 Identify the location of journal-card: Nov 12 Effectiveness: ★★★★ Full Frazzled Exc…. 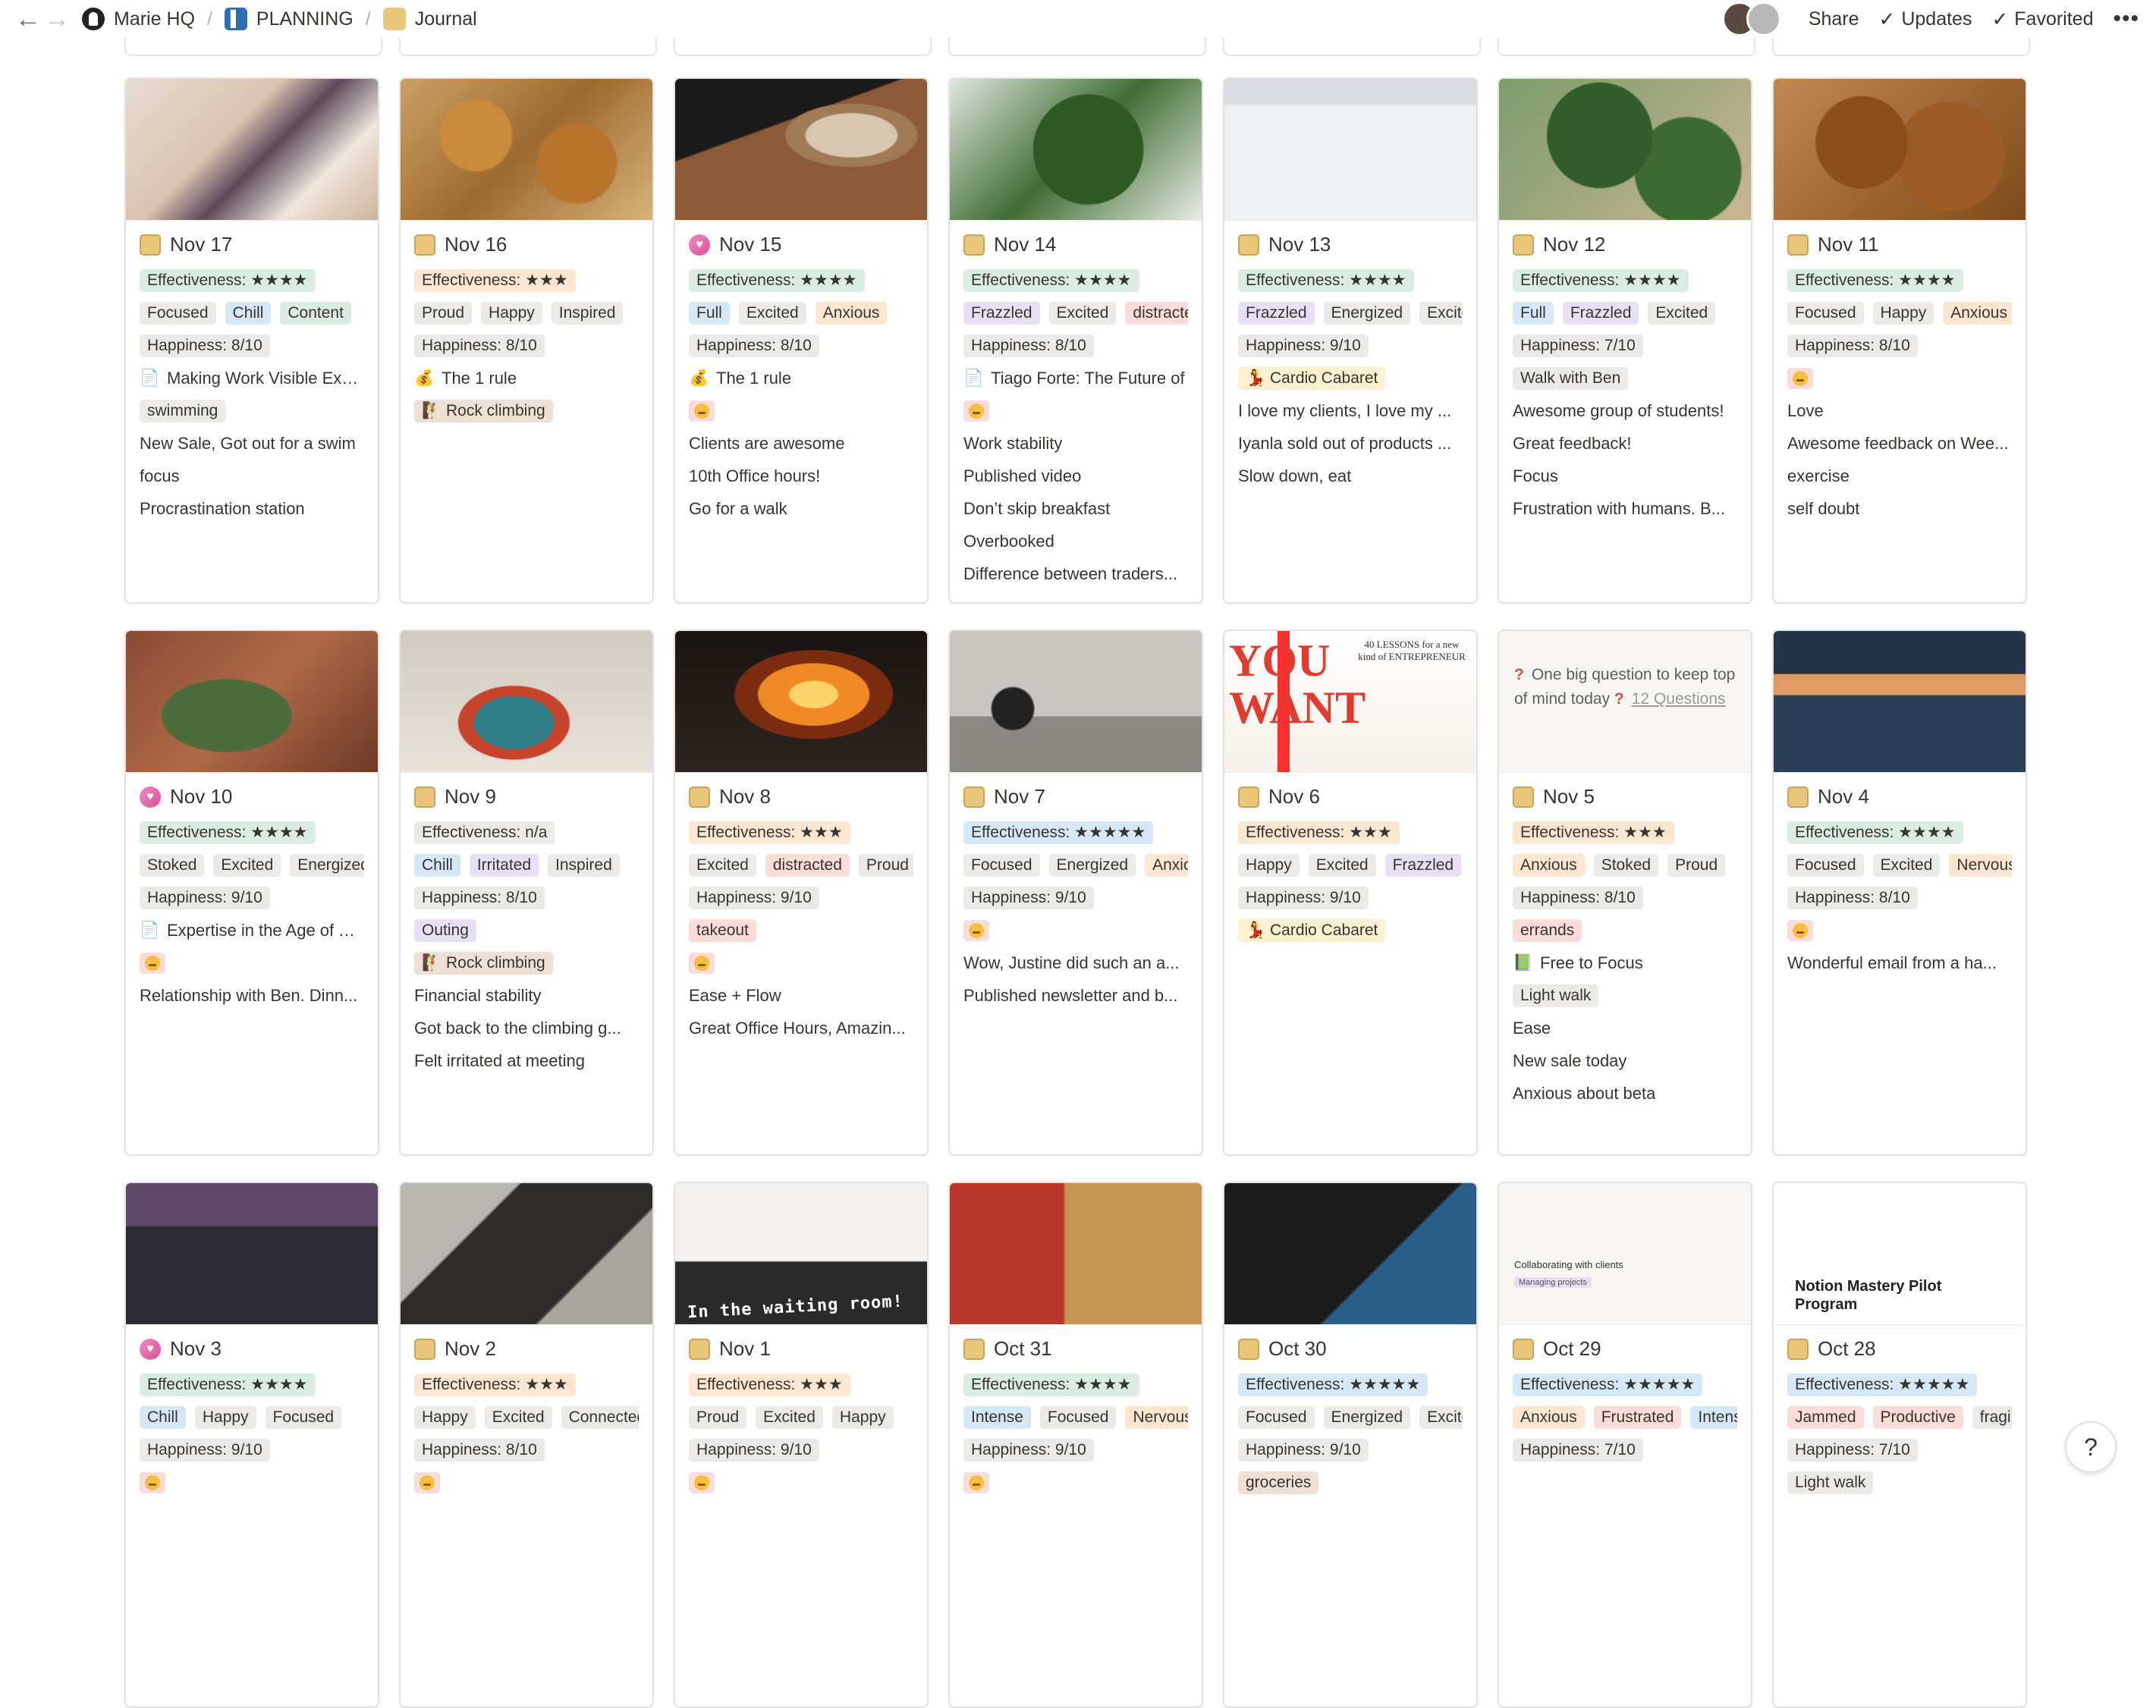
(1625, 340).